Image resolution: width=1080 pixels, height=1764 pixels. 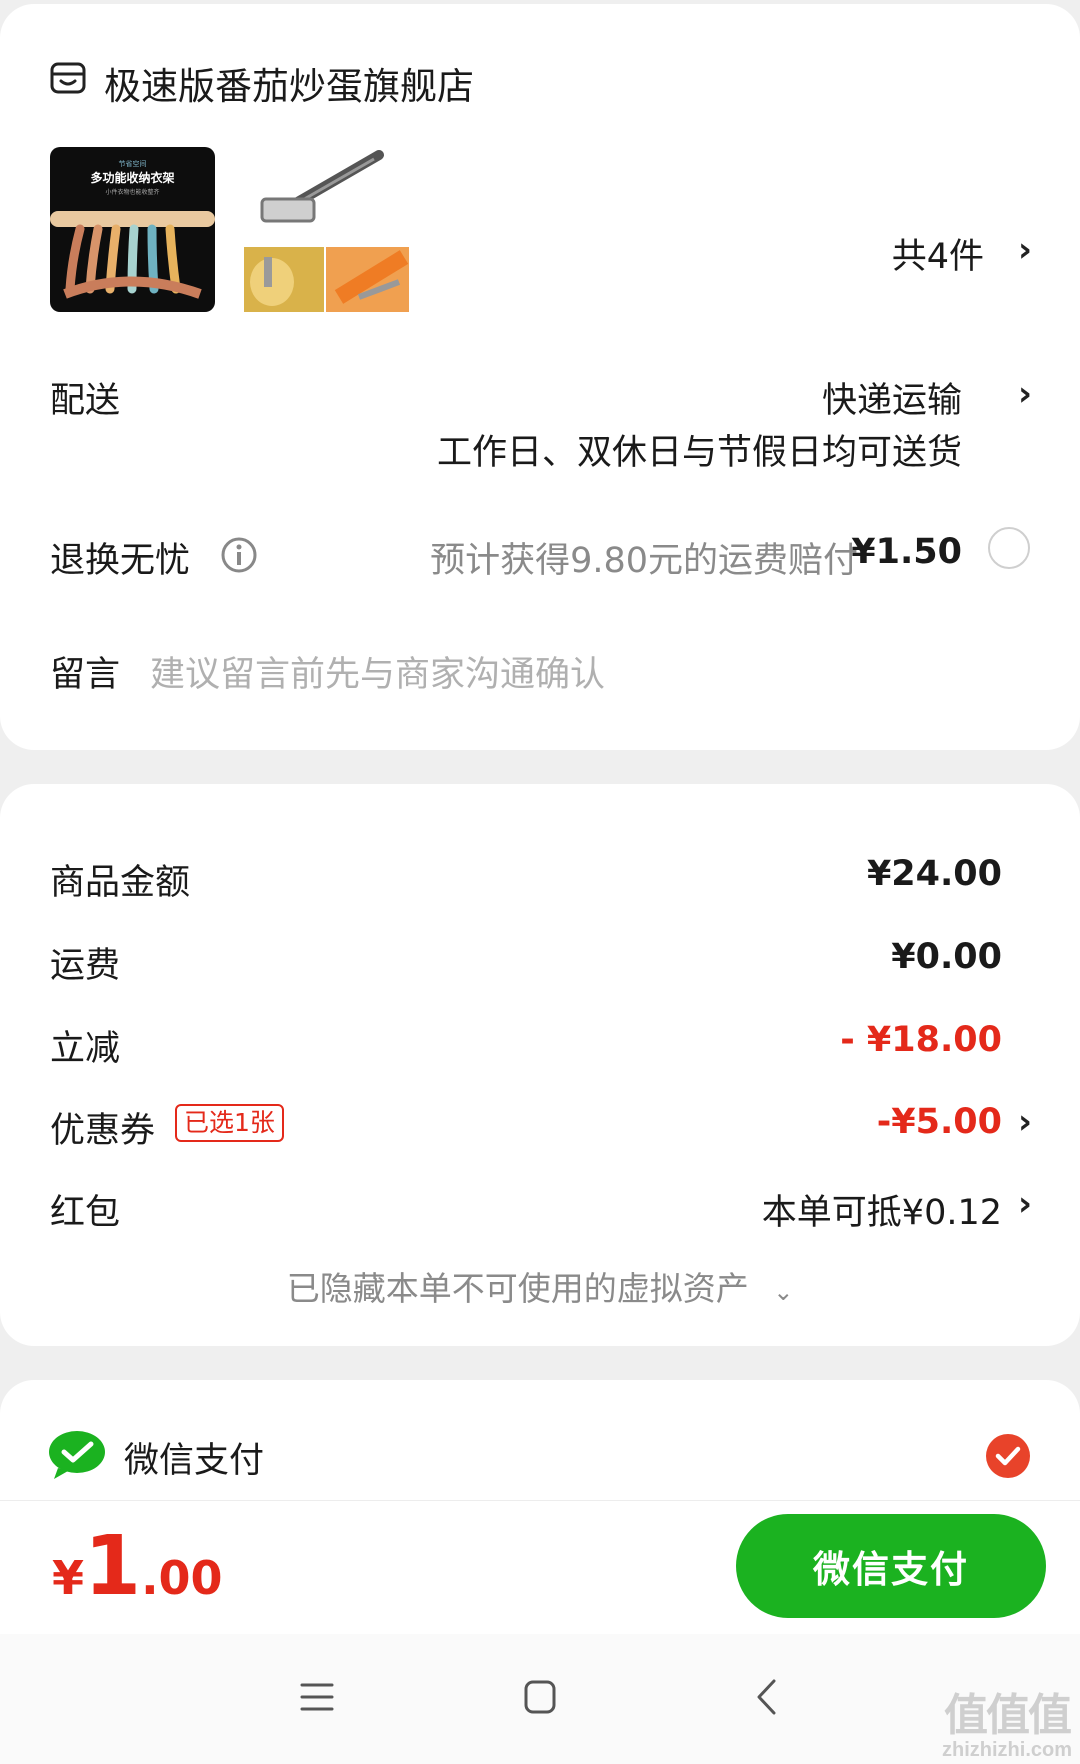 I want to click on wechat-pay-label: 微信支付, so click(x=194, y=1461).